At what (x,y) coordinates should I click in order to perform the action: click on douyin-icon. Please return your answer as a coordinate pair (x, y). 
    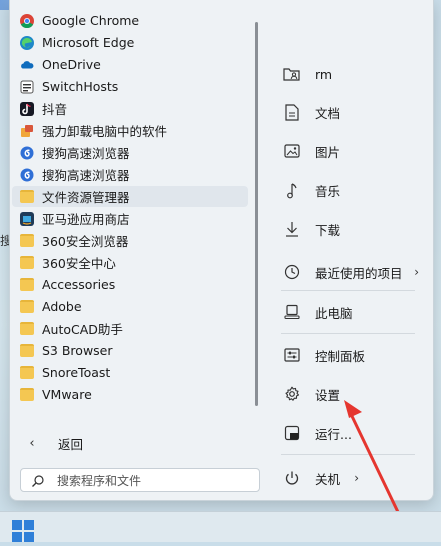
    Looking at the image, I should click on (27, 108).